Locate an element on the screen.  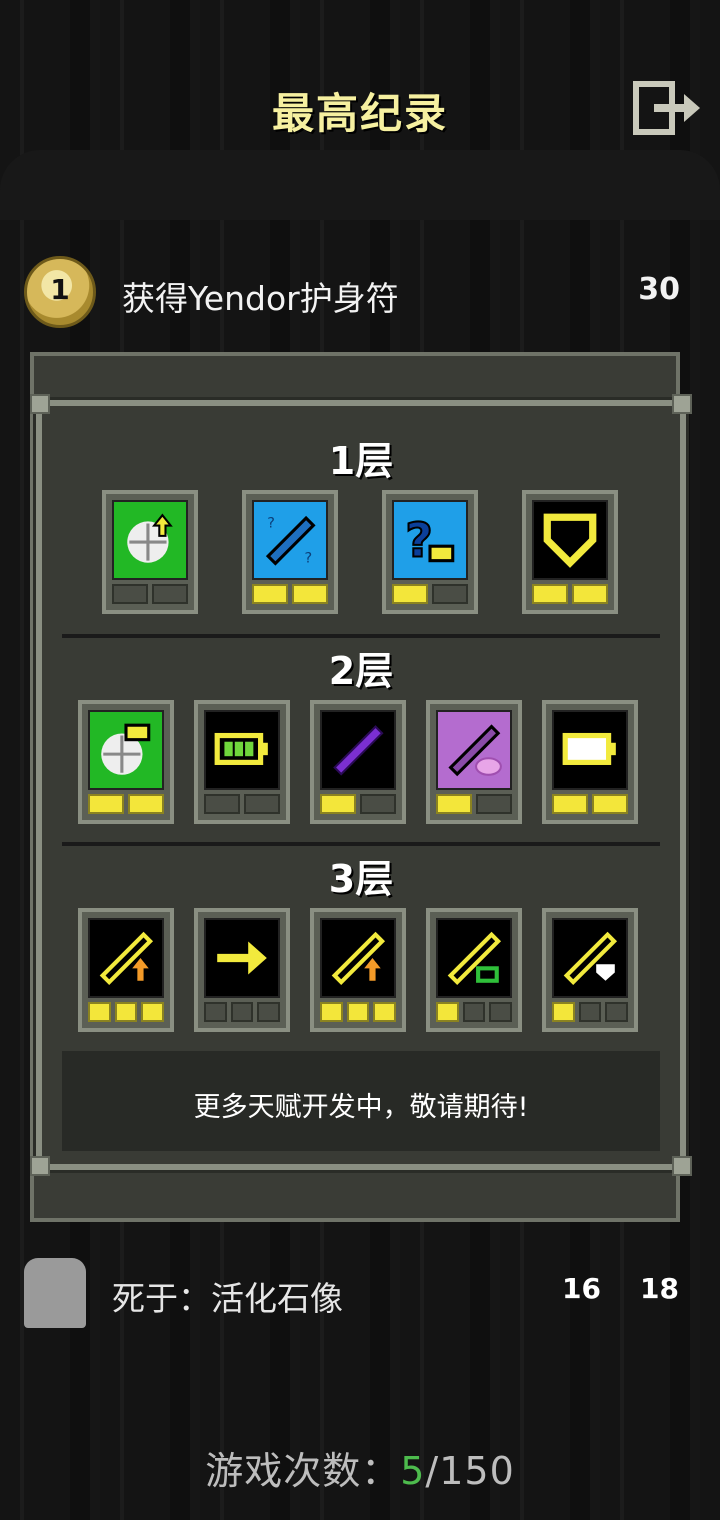
record-description: 获得Yendor护身符 is located at coordinates (260, 298).